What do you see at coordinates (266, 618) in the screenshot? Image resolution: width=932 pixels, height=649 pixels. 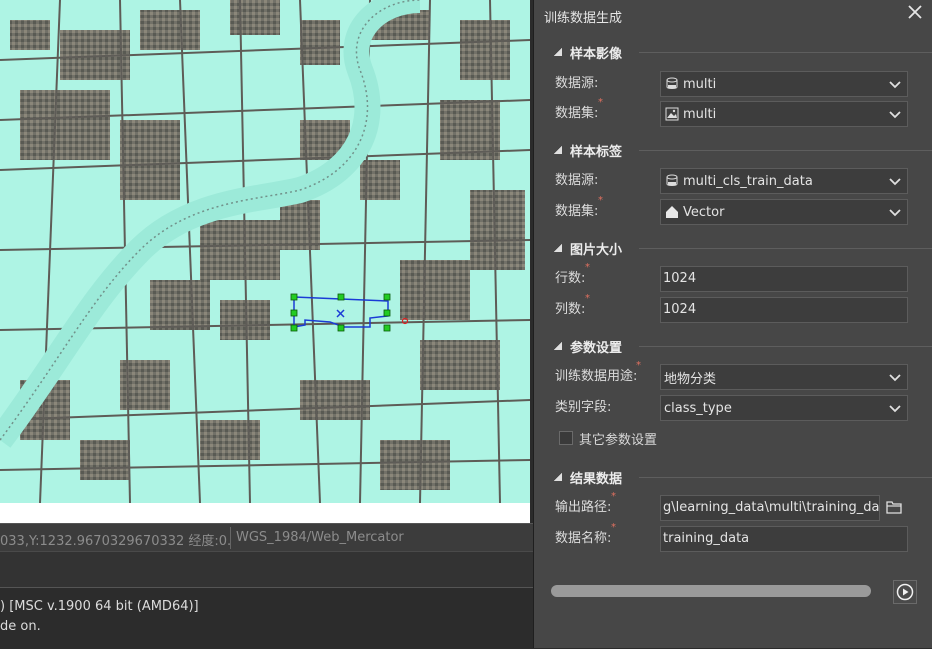 I see `output-console: ) [MSC v.1900 64 bit (AMD64)] de on.` at bounding box center [266, 618].